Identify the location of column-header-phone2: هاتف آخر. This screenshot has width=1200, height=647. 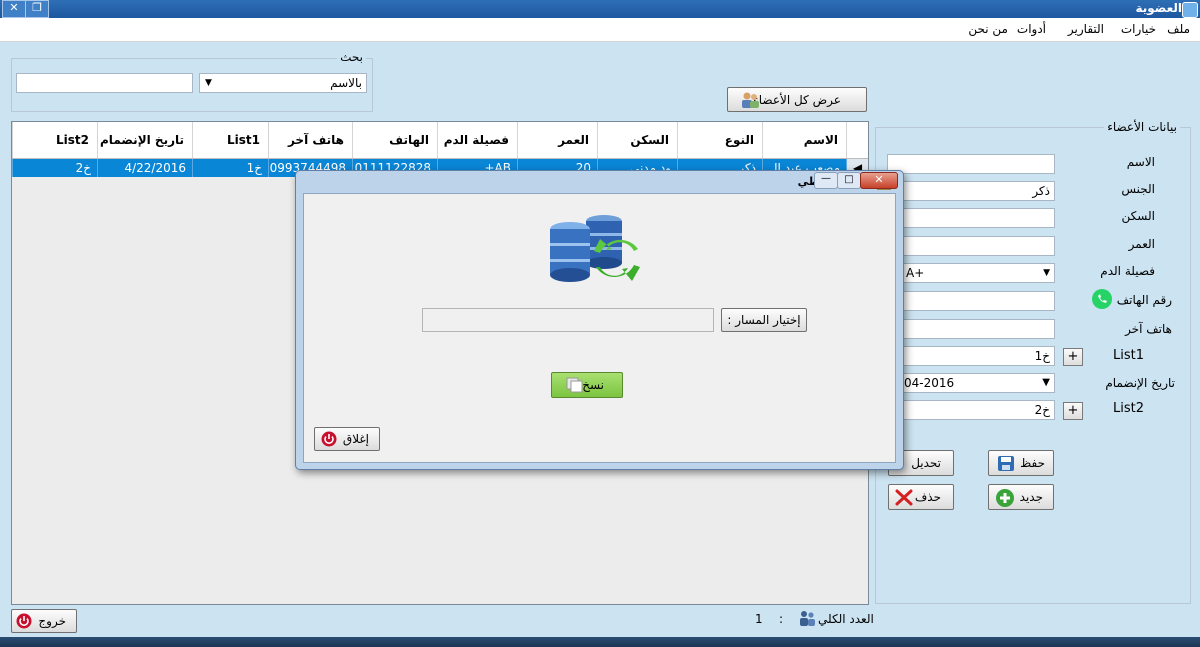
(310, 140).